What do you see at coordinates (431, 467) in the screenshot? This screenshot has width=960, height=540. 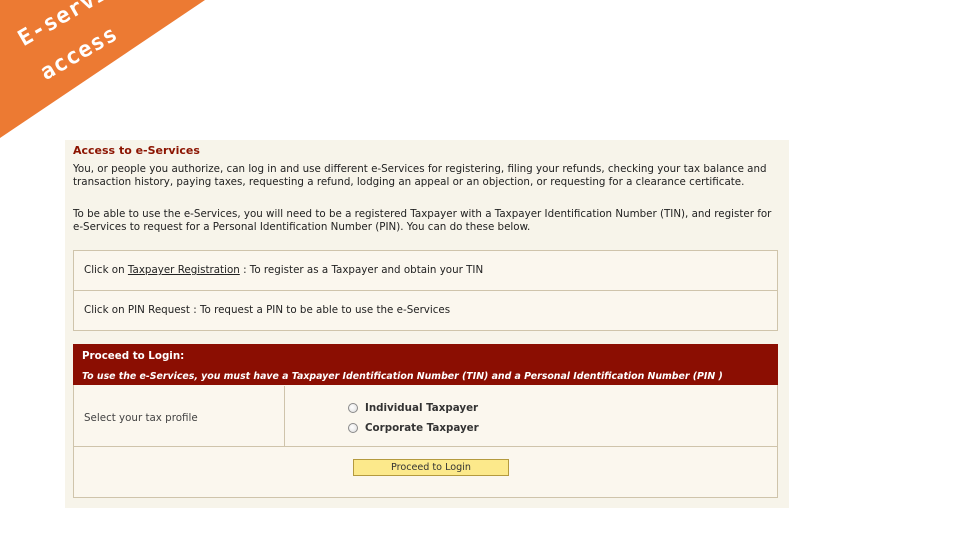 I see `proceed-to-login-button: Proceed to Login` at bounding box center [431, 467].